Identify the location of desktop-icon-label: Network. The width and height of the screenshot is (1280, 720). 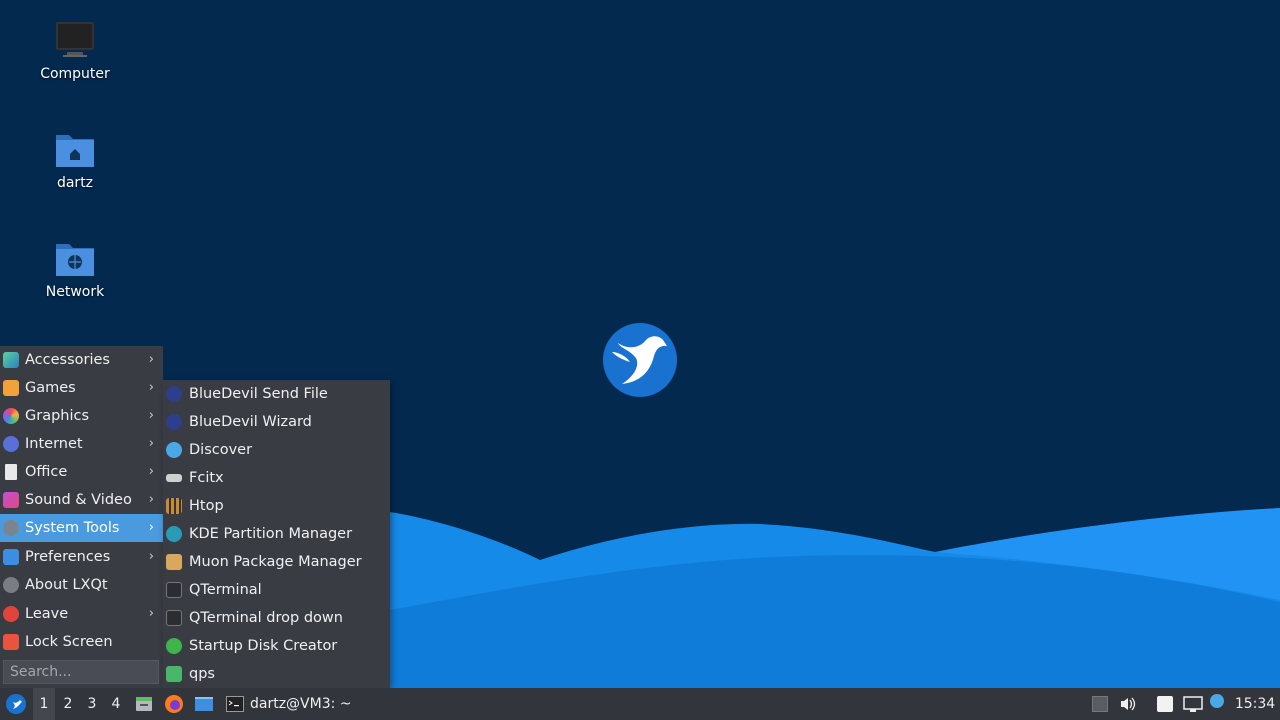
(75, 292).